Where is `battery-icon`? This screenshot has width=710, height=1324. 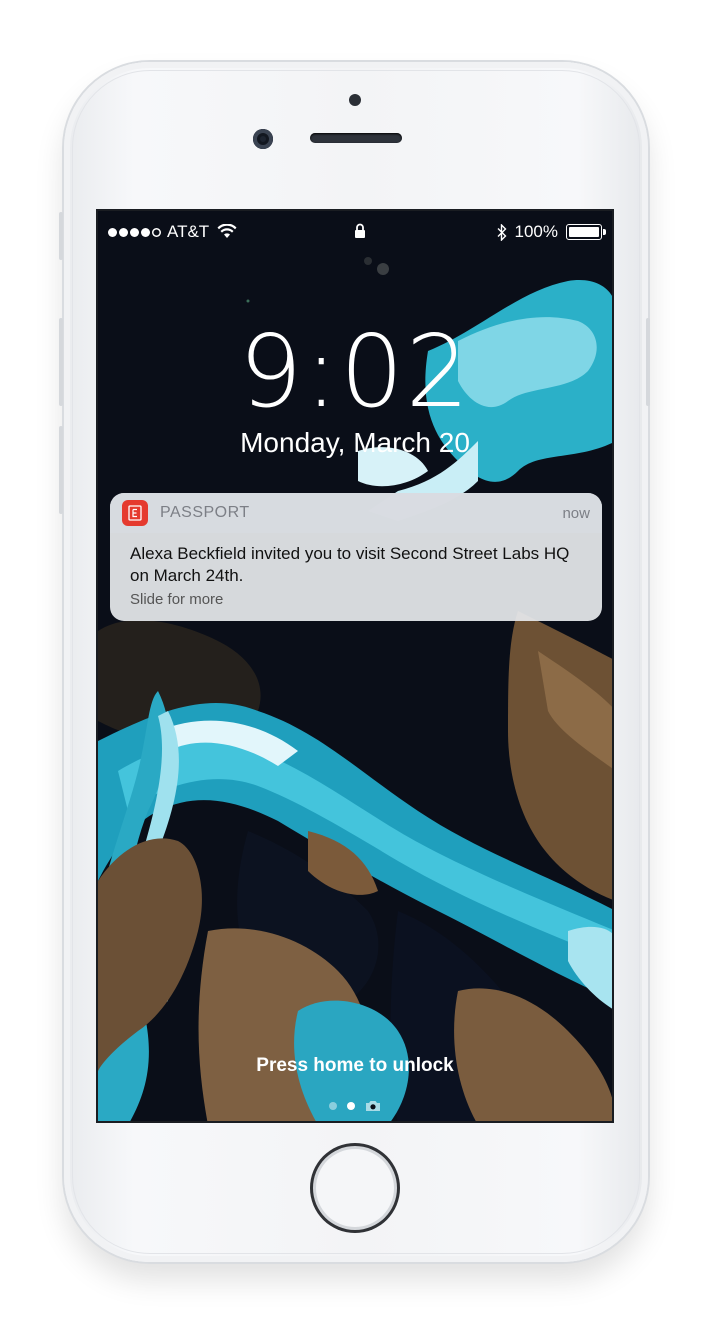
battery-icon is located at coordinates (586, 232).